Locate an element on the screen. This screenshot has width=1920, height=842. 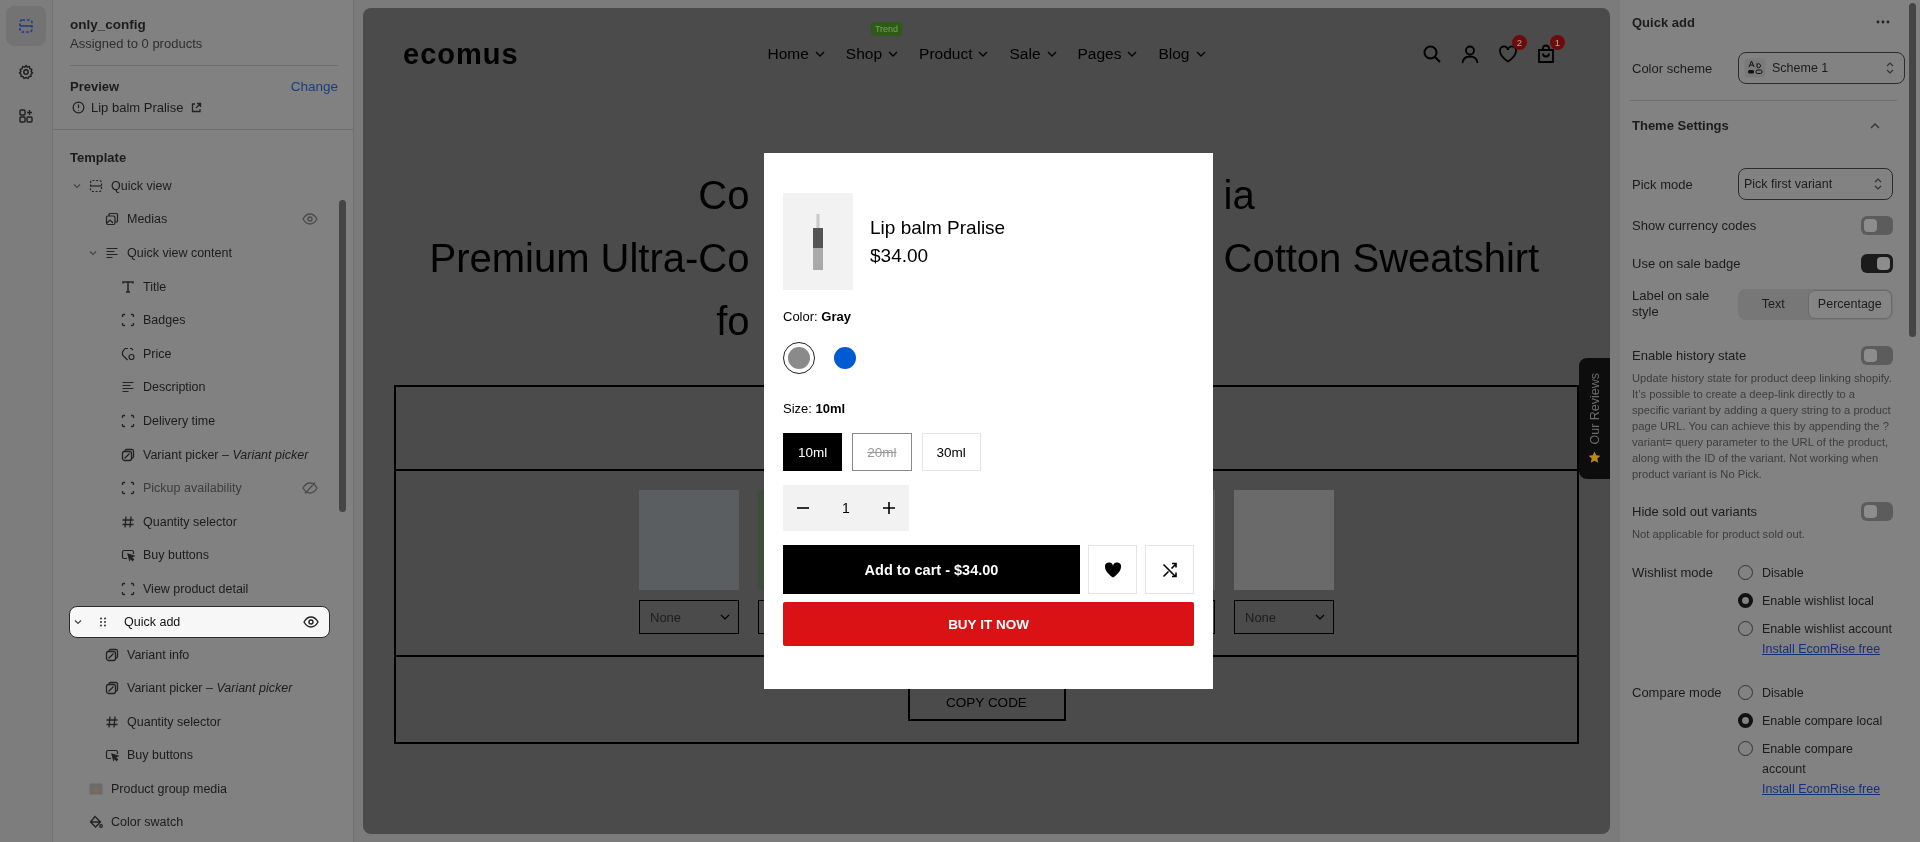
help-text: Not applicable for product sold out. is located at coordinates (1719, 534).